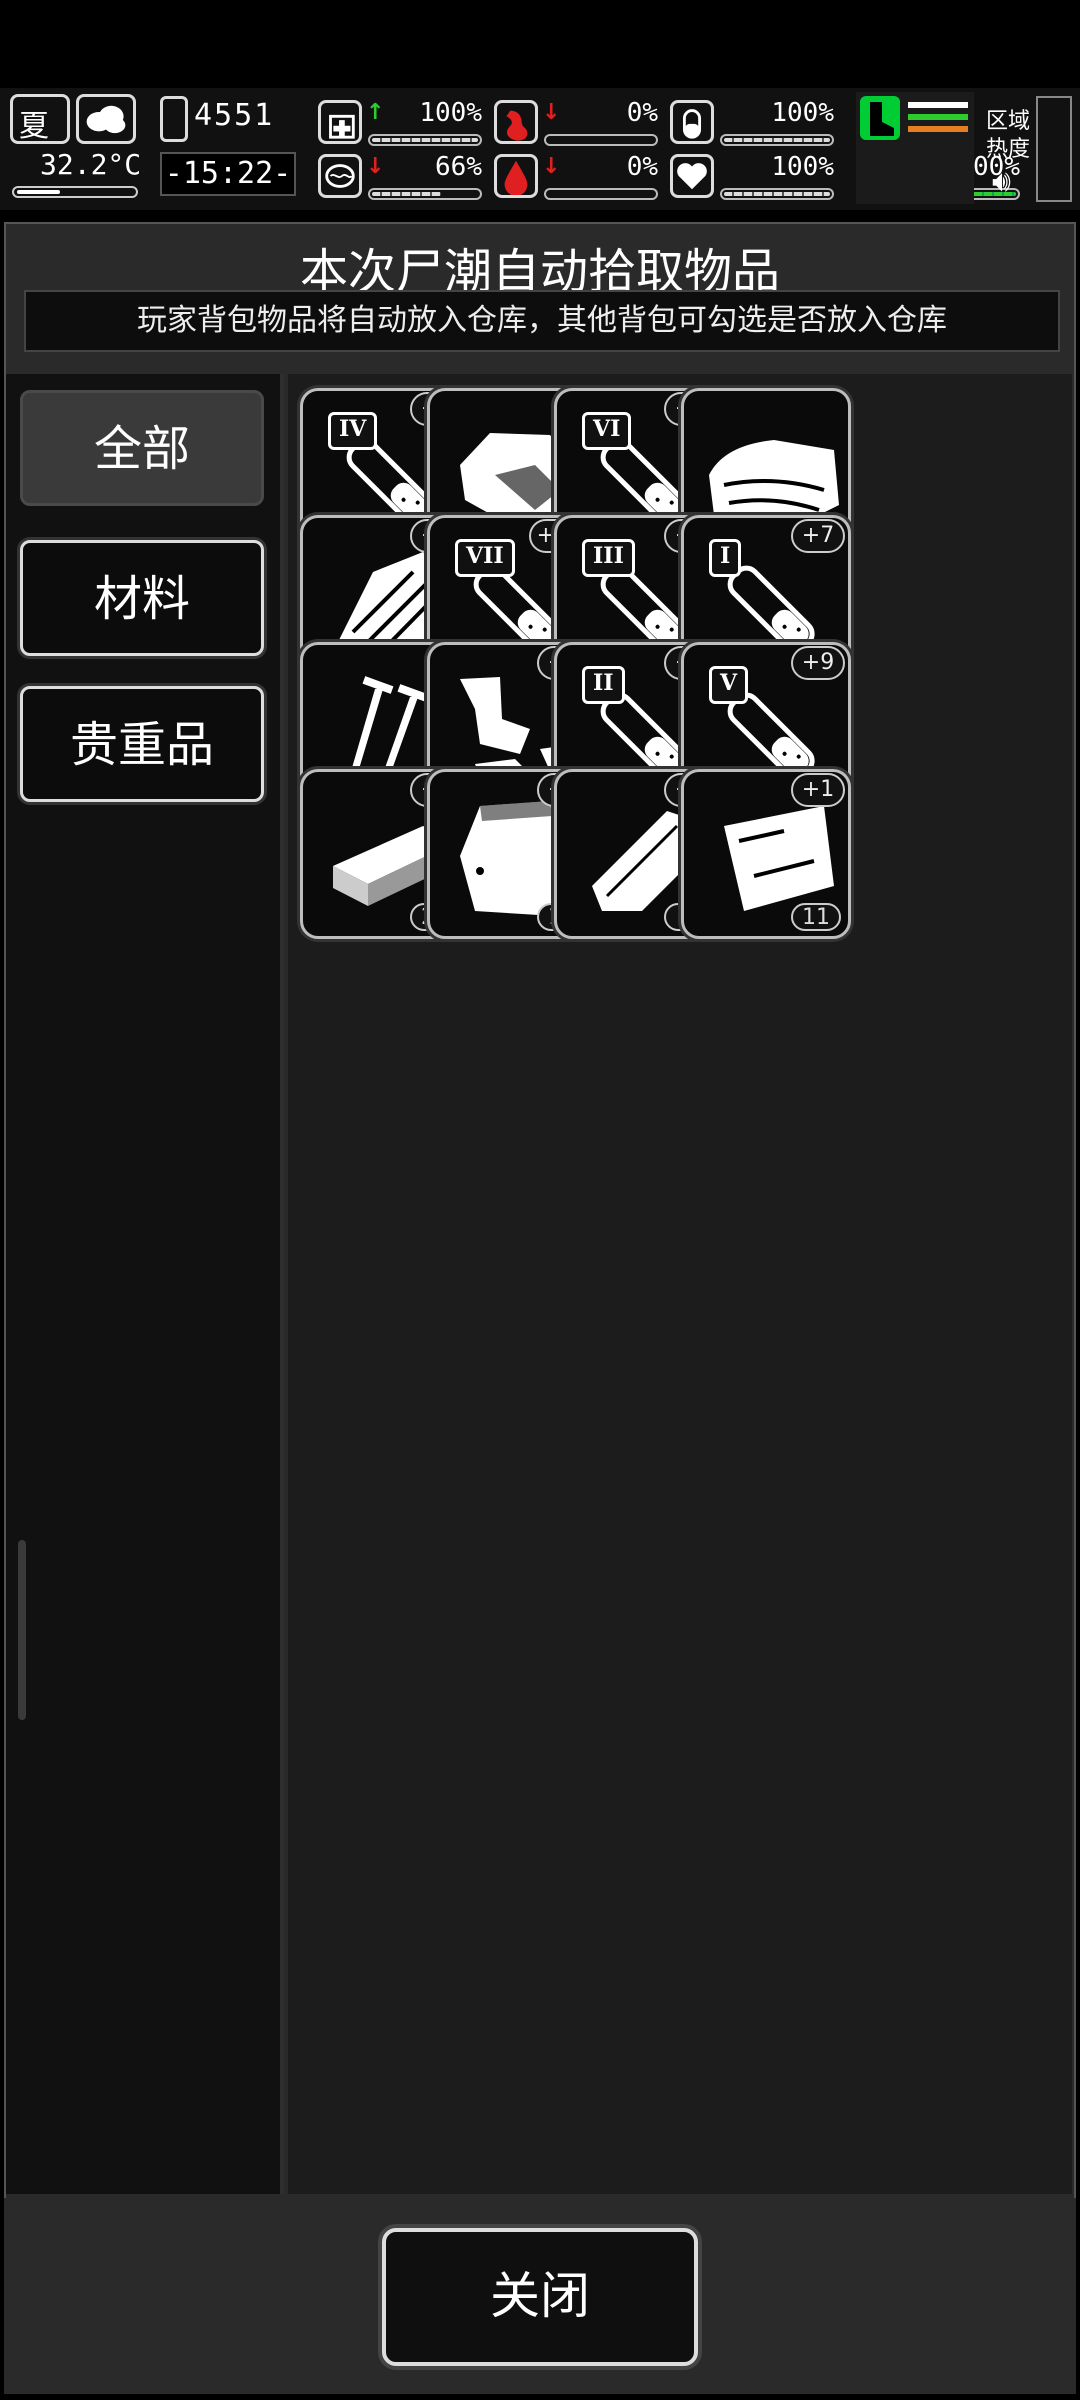 The width and height of the screenshot is (1080, 2400). What do you see at coordinates (915, 148) in the screenshot?
I see `stamina-boot-icon` at bounding box center [915, 148].